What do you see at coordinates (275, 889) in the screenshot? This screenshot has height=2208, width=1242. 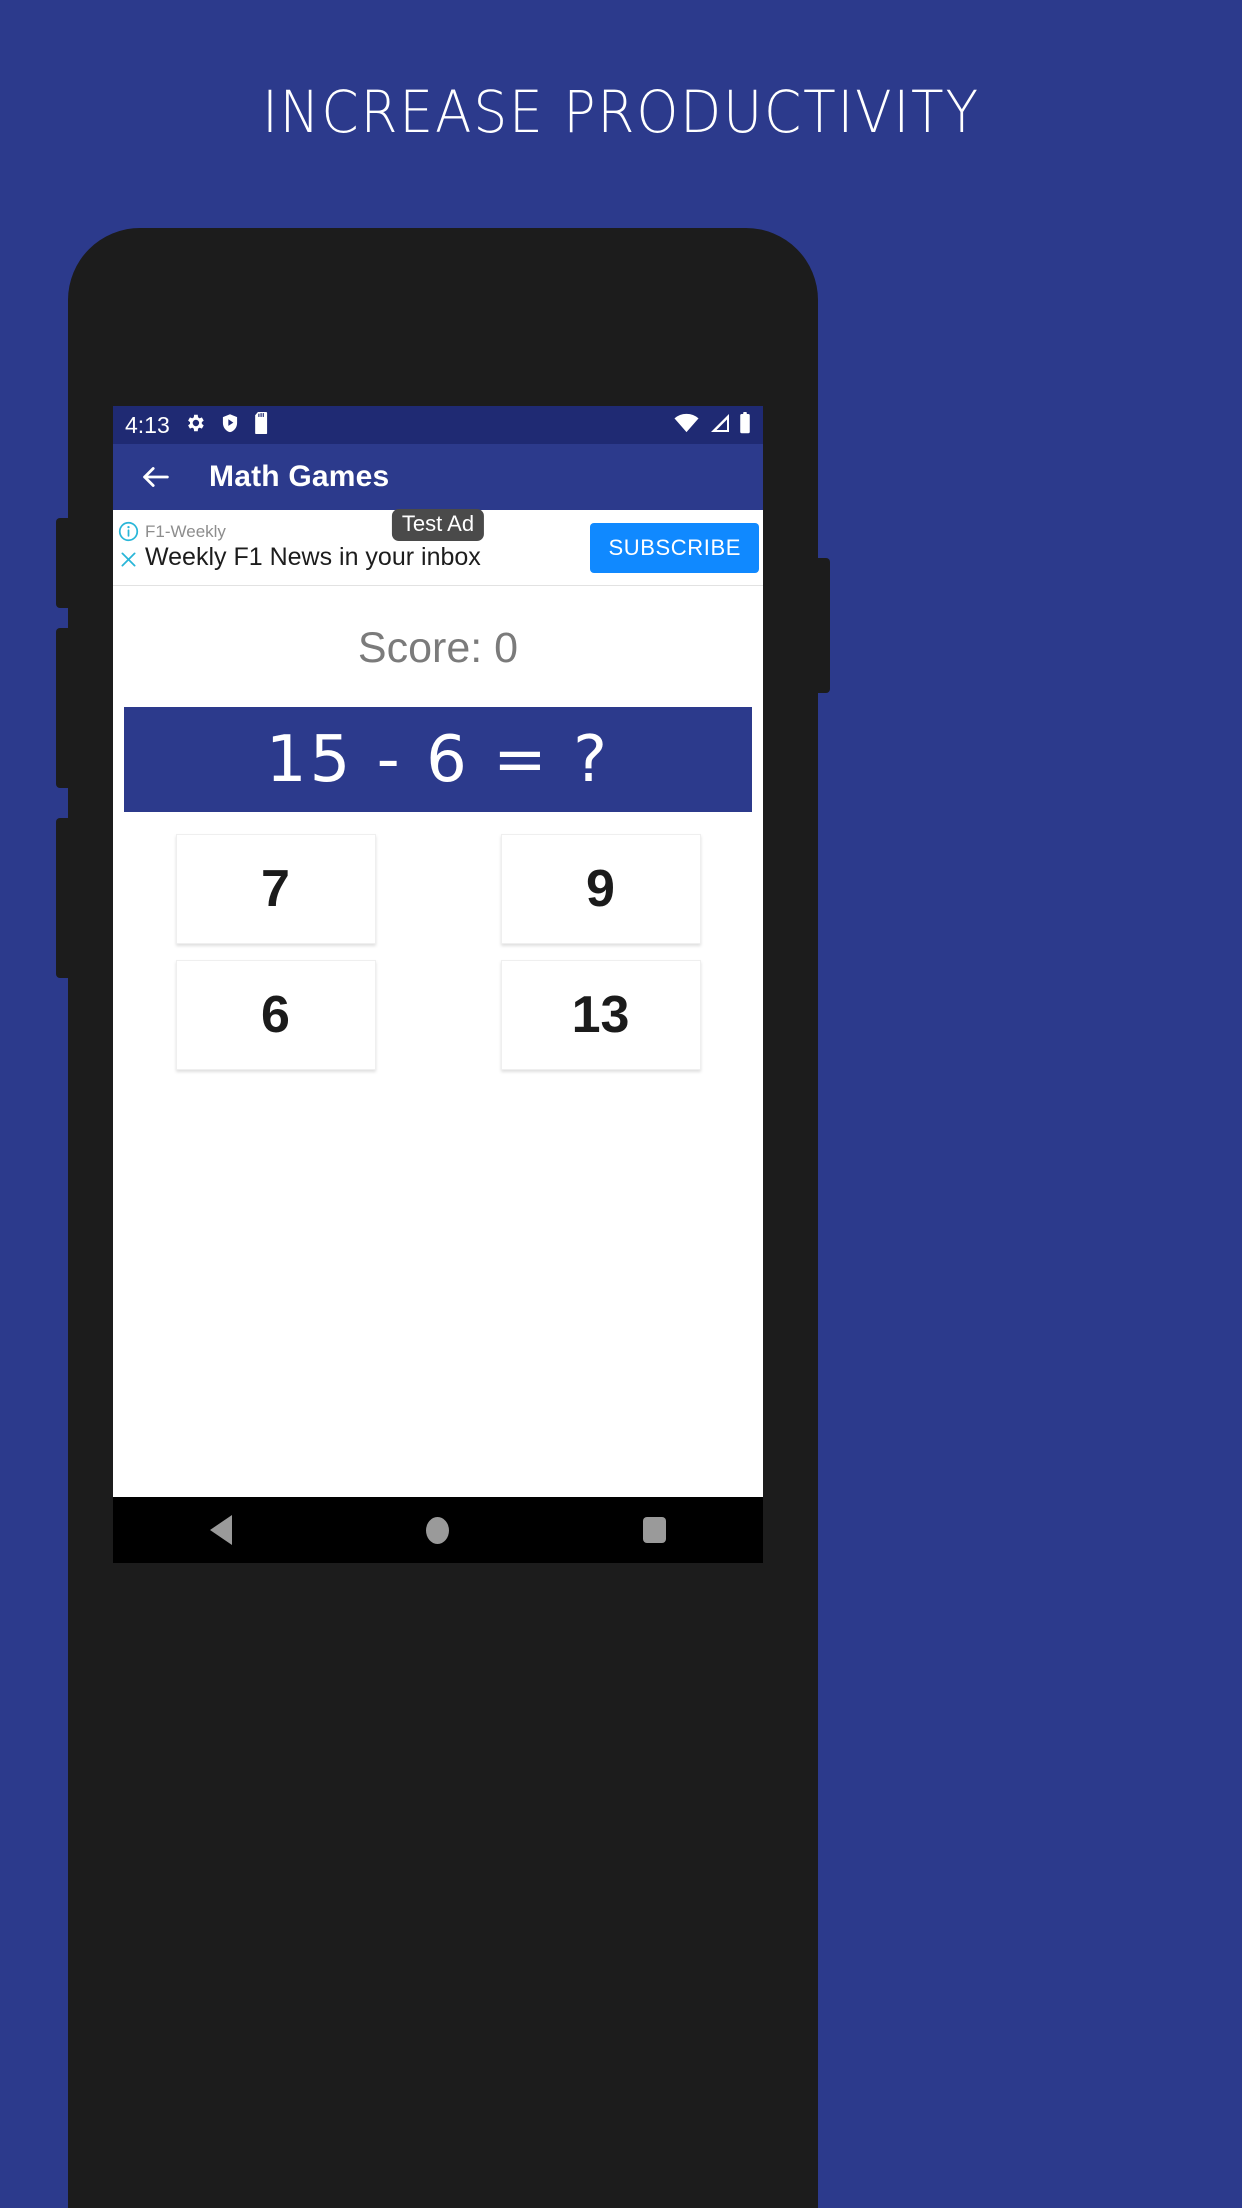 I see `answer-option-button: 7` at bounding box center [275, 889].